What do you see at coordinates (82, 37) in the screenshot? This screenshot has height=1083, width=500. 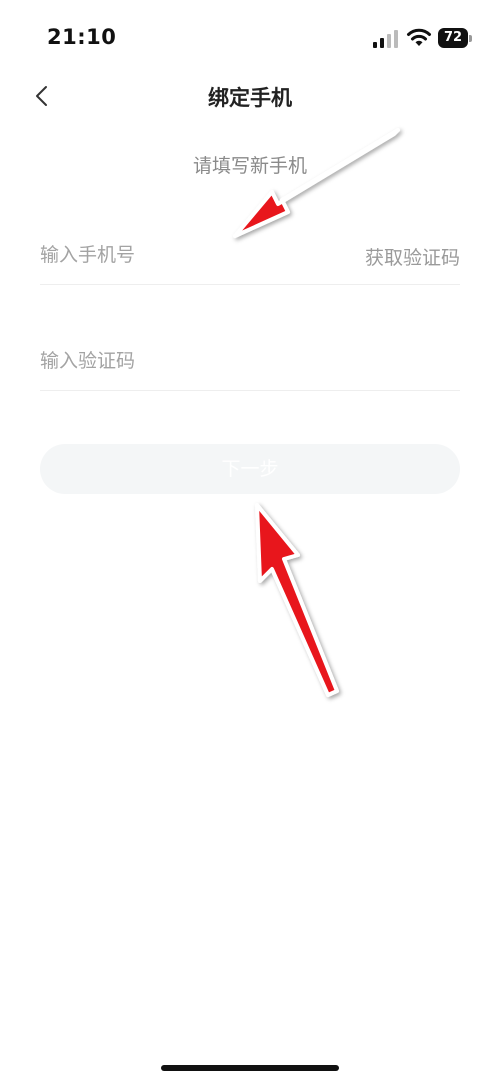 I see `status-time: 21:10` at bounding box center [82, 37].